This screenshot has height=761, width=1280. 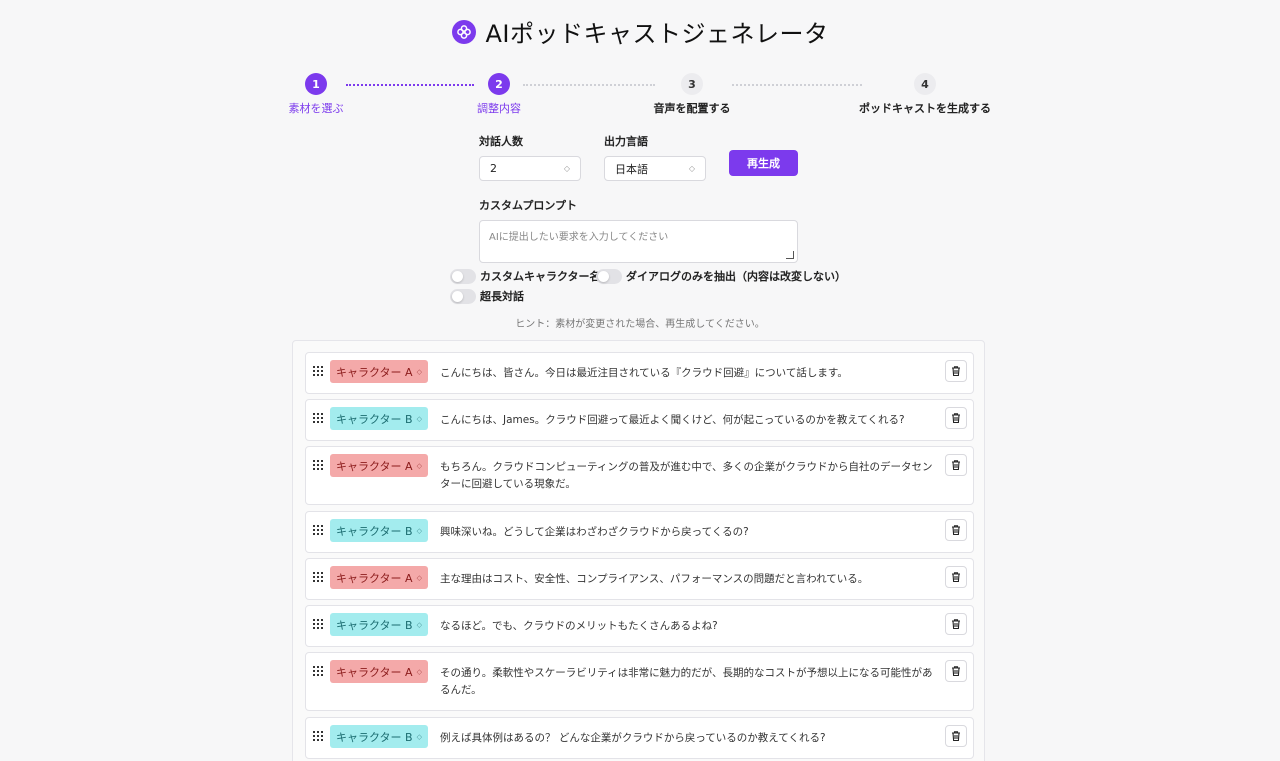 I want to click on app-header: AIポッドキャストジェネレータ, so click(x=640, y=31).